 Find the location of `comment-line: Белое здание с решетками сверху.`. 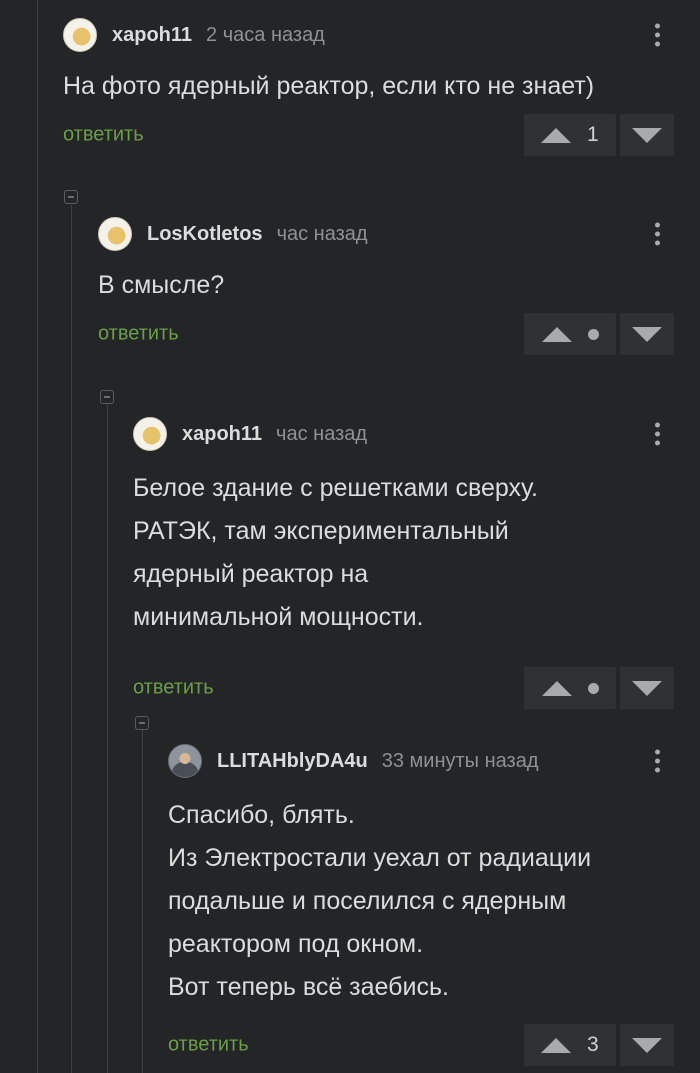

comment-line: Белое здание с решетками сверху. is located at coordinates (335, 488).